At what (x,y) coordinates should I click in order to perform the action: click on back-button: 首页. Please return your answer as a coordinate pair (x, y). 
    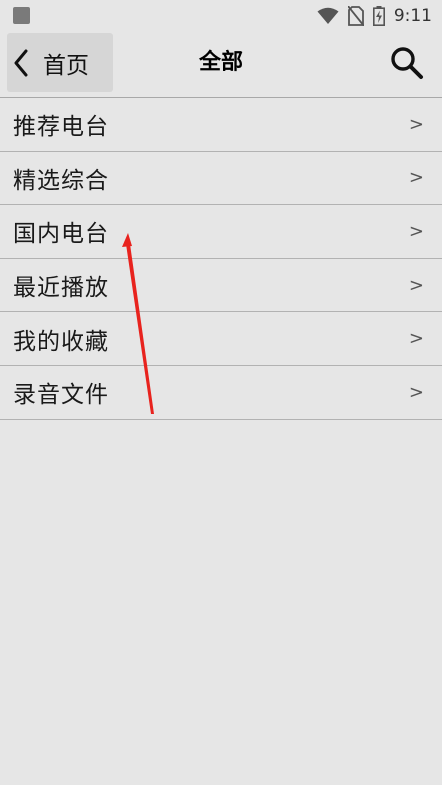
    Looking at the image, I should click on (60, 62).